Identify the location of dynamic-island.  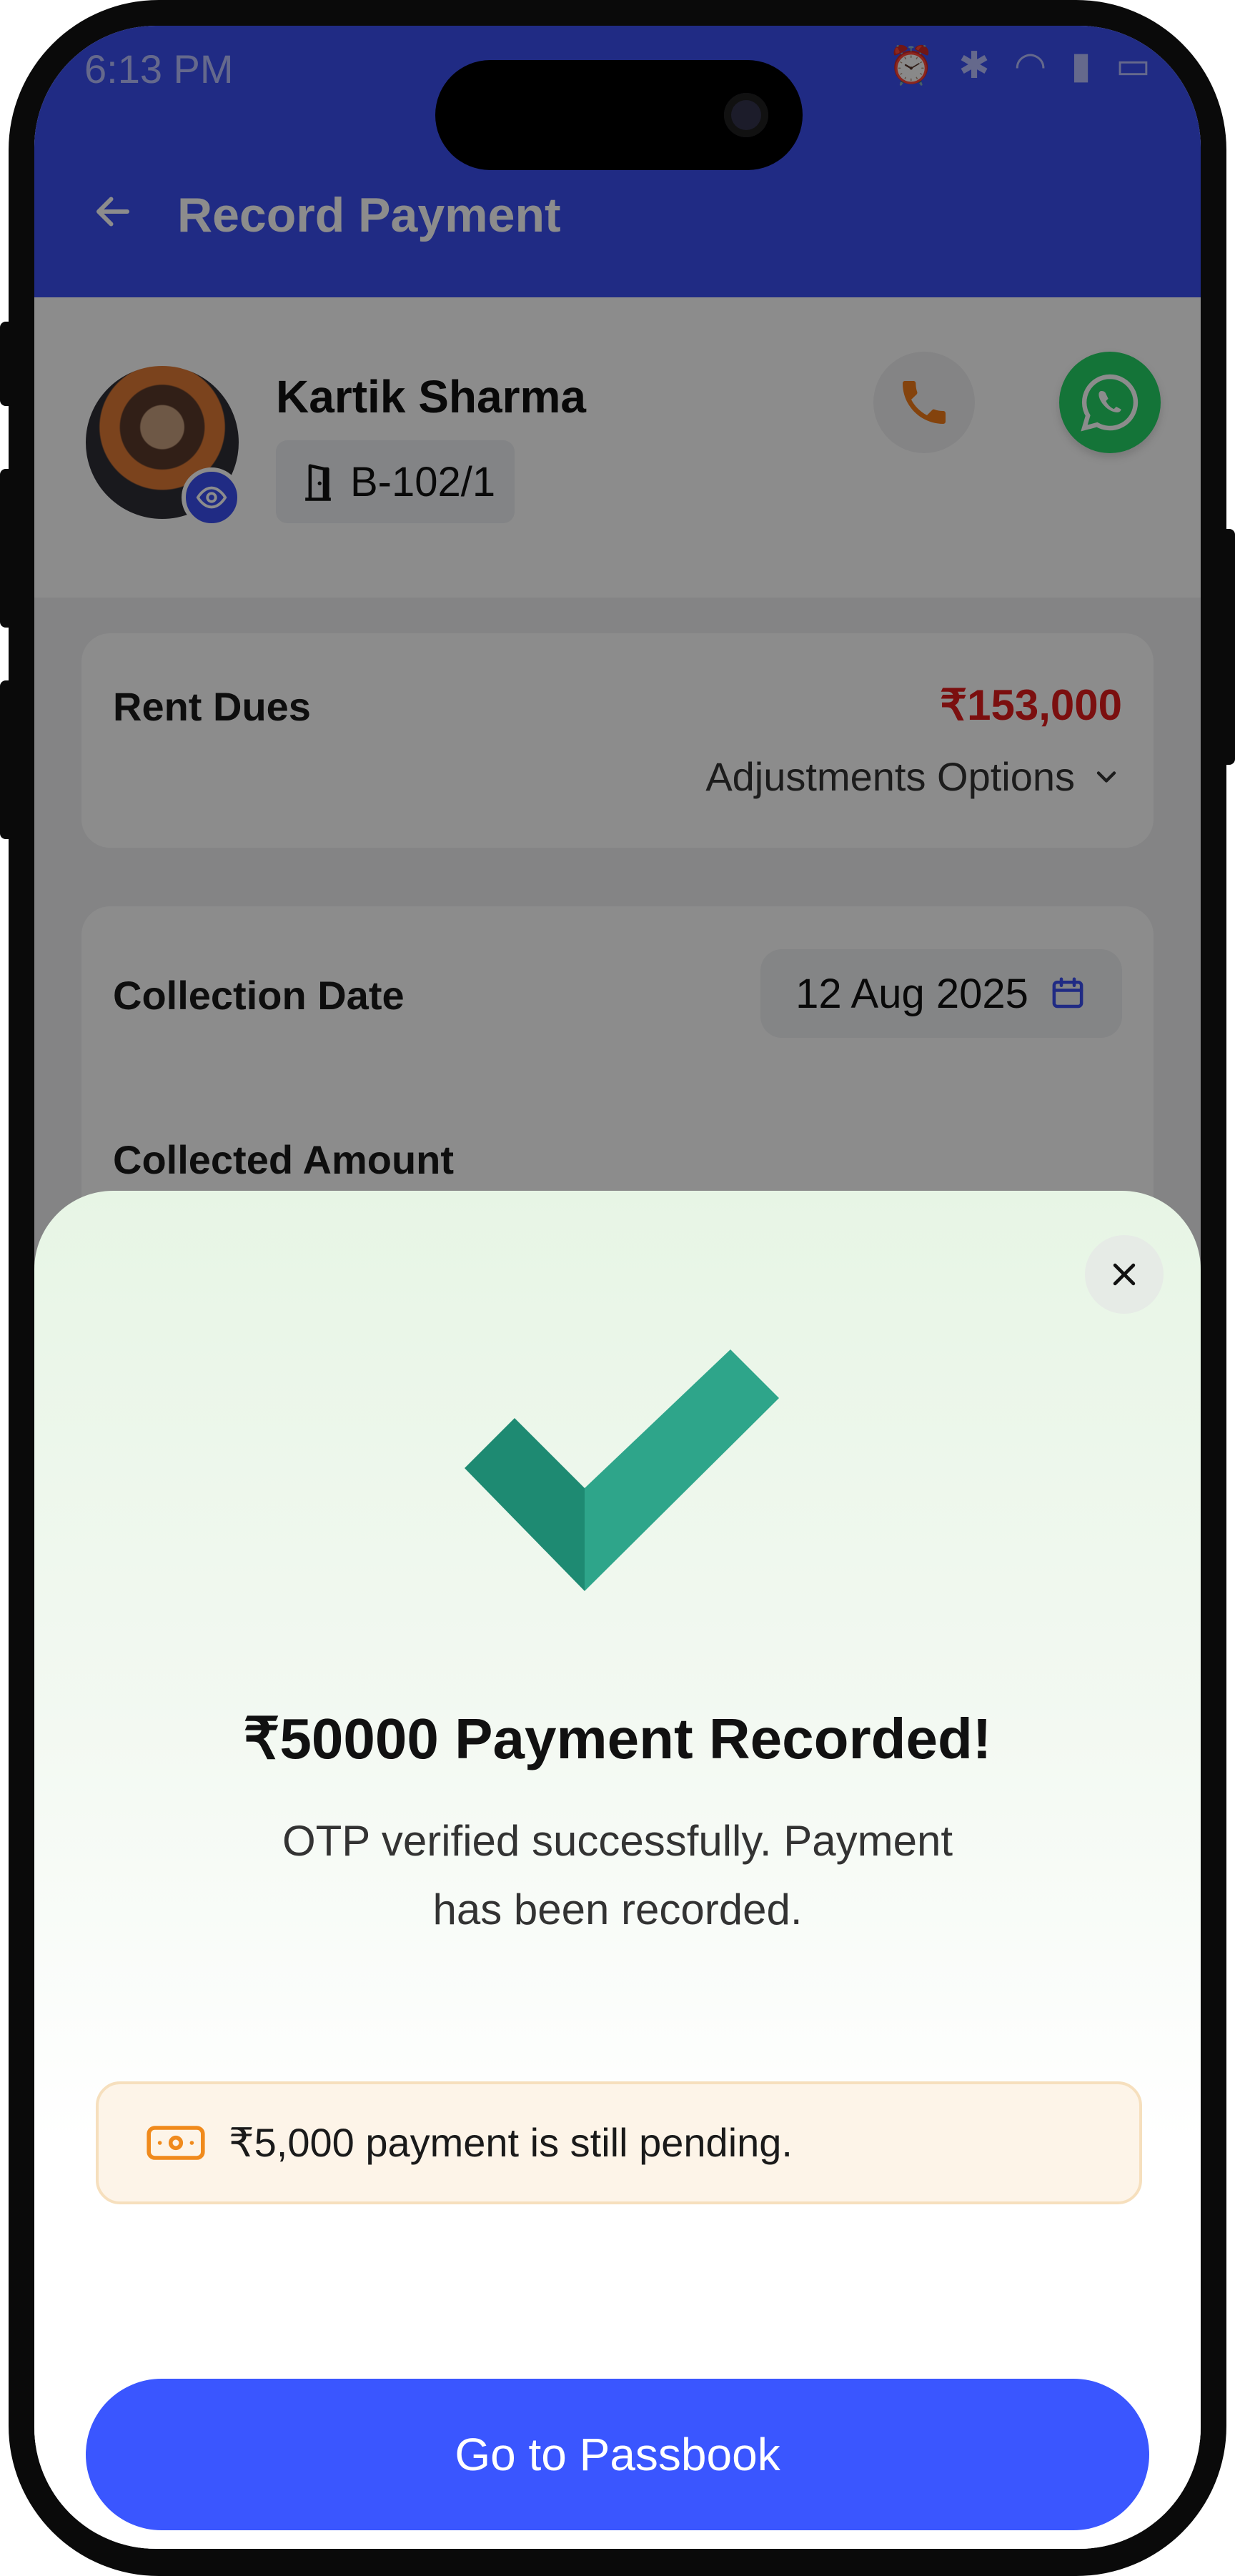
(619, 115).